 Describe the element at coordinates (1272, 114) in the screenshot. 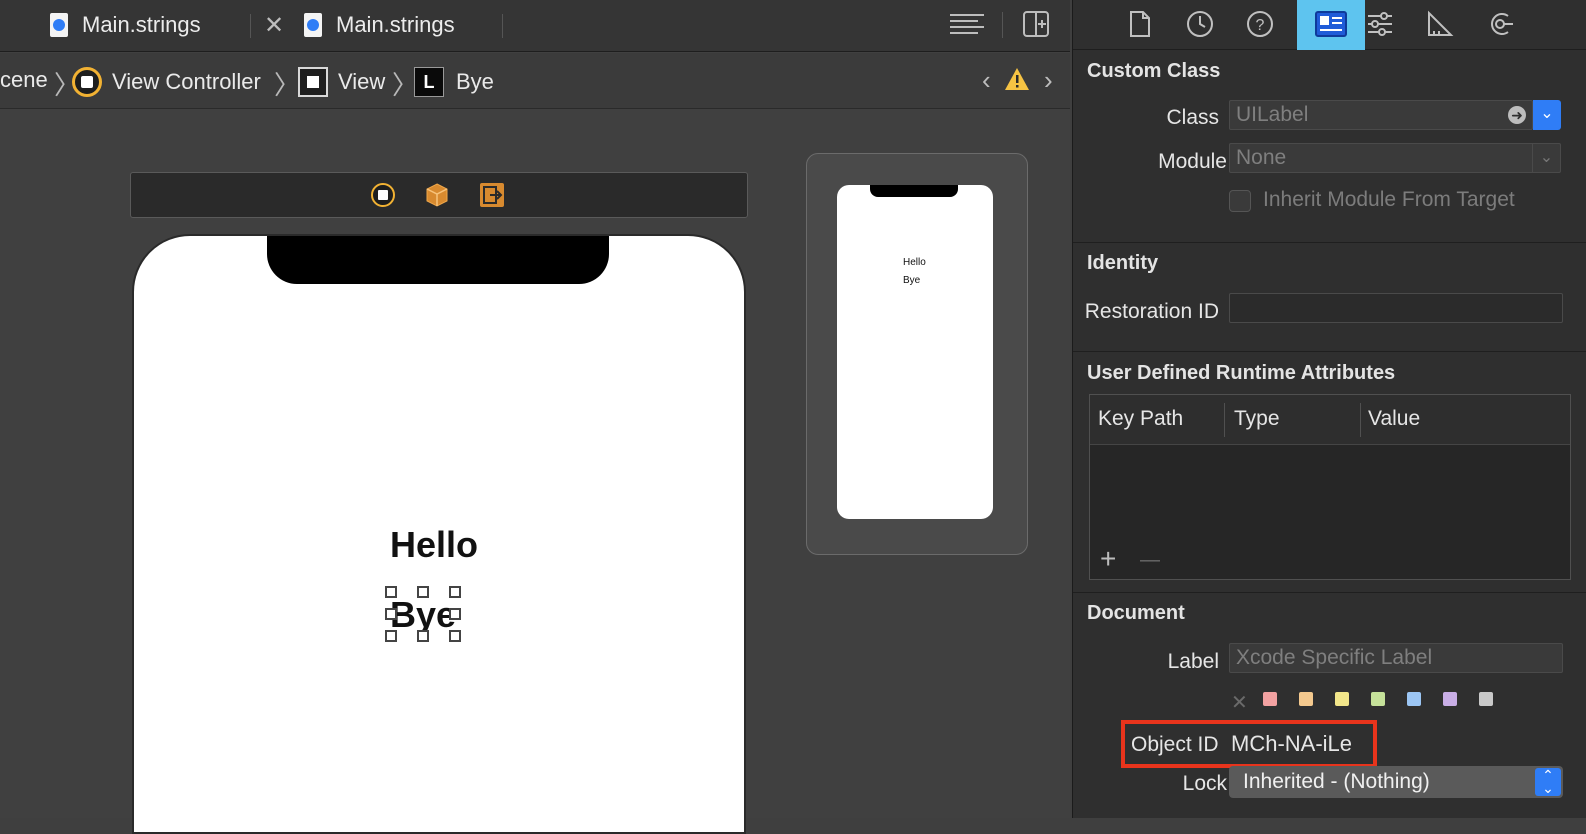

I see `class-placeholder: UILabel` at that location.